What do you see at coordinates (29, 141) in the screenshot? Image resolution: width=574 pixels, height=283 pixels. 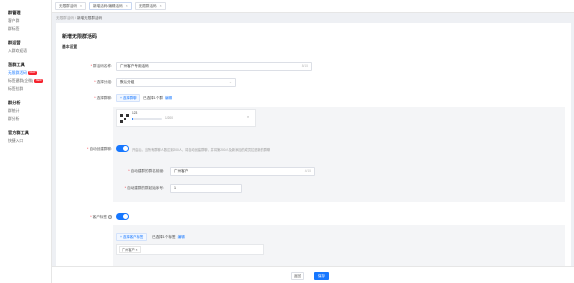 I see `sidebar-item-quick-entry: 快捷入口` at bounding box center [29, 141].